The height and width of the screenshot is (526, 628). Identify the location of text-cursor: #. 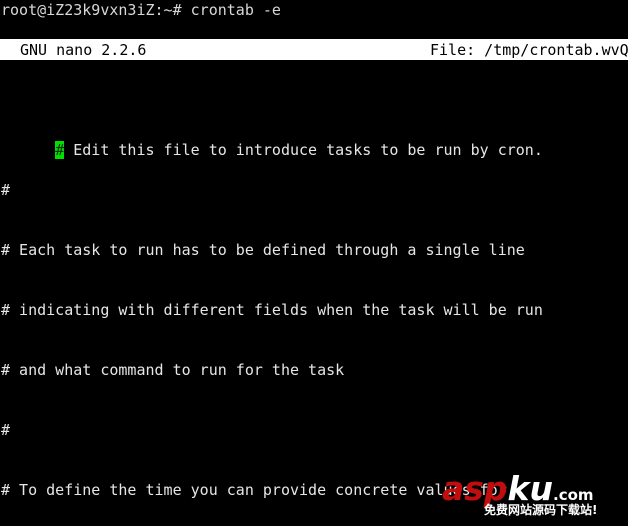
(60, 150).